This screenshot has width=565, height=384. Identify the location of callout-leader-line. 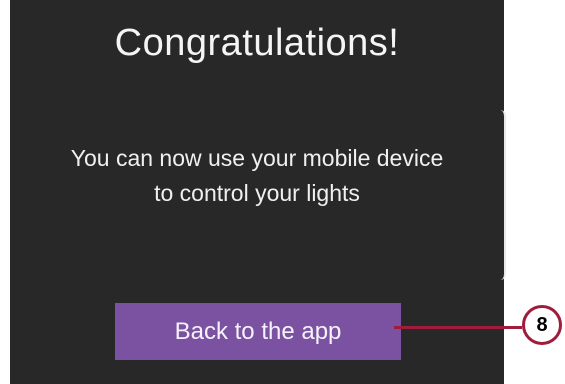
(458, 327).